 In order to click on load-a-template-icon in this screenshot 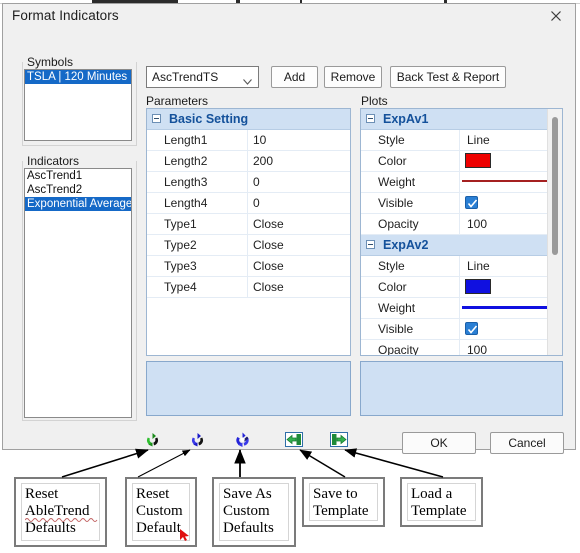, I will do `click(339, 439)`.